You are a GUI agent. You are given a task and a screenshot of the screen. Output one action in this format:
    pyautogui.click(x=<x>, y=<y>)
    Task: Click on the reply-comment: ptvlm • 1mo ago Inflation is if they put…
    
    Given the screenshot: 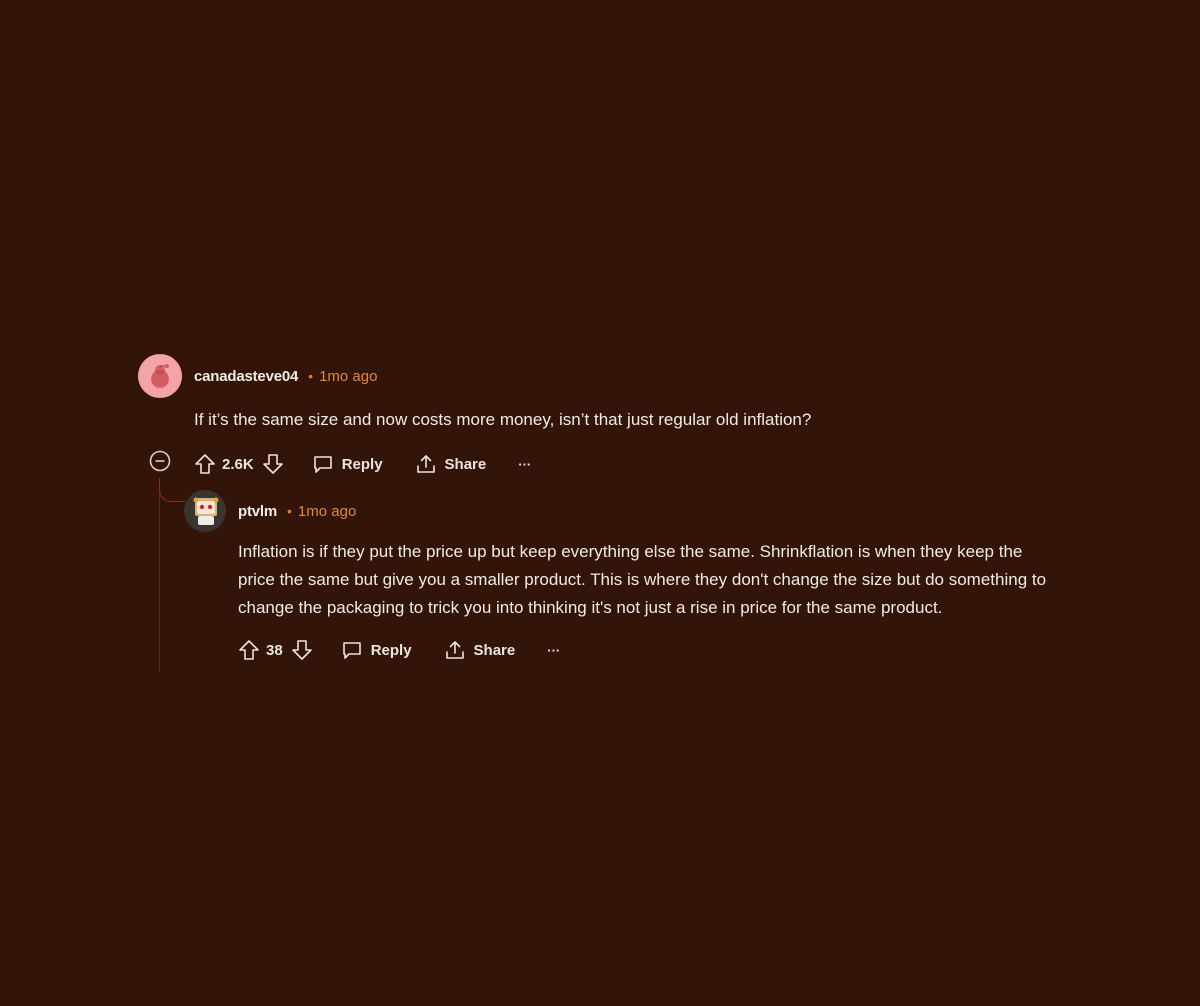 What is the action you would take?
    pyautogui.click(x=681, y=578)
    